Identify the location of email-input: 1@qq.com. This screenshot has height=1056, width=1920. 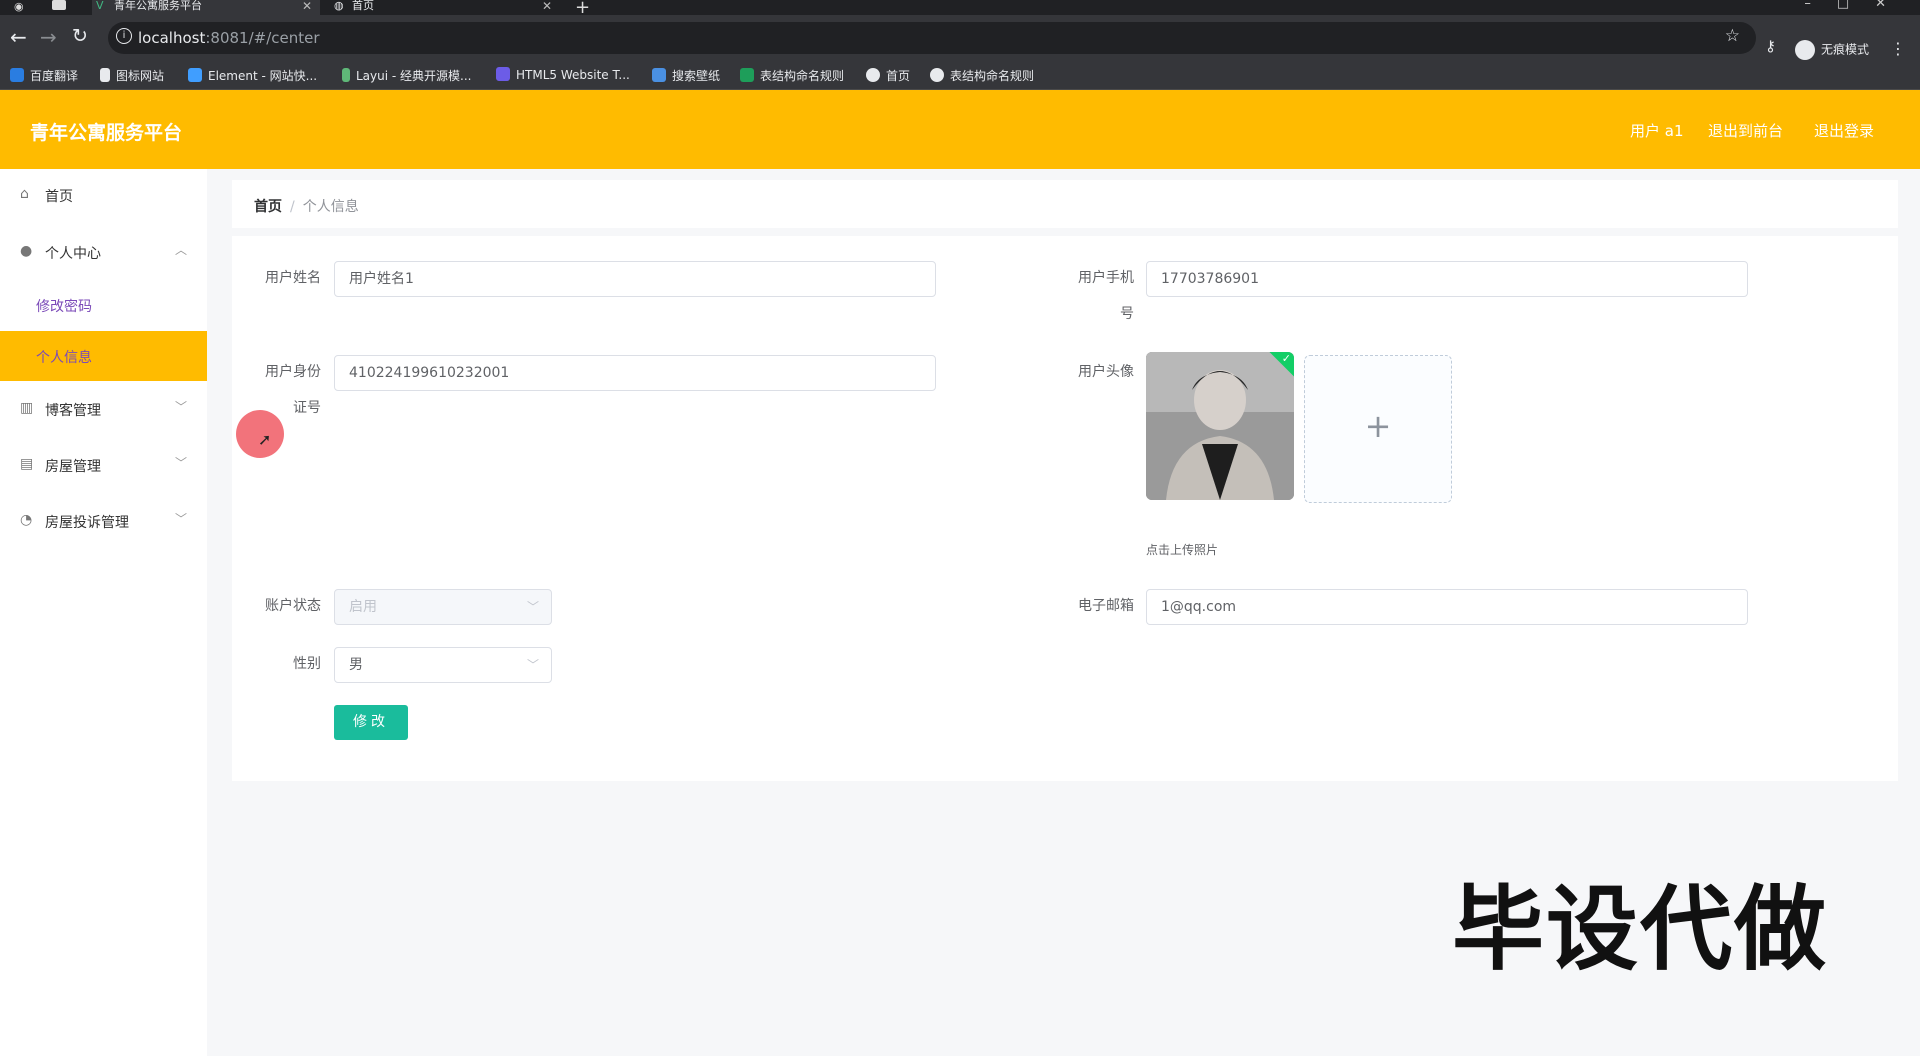
(1447, 607).